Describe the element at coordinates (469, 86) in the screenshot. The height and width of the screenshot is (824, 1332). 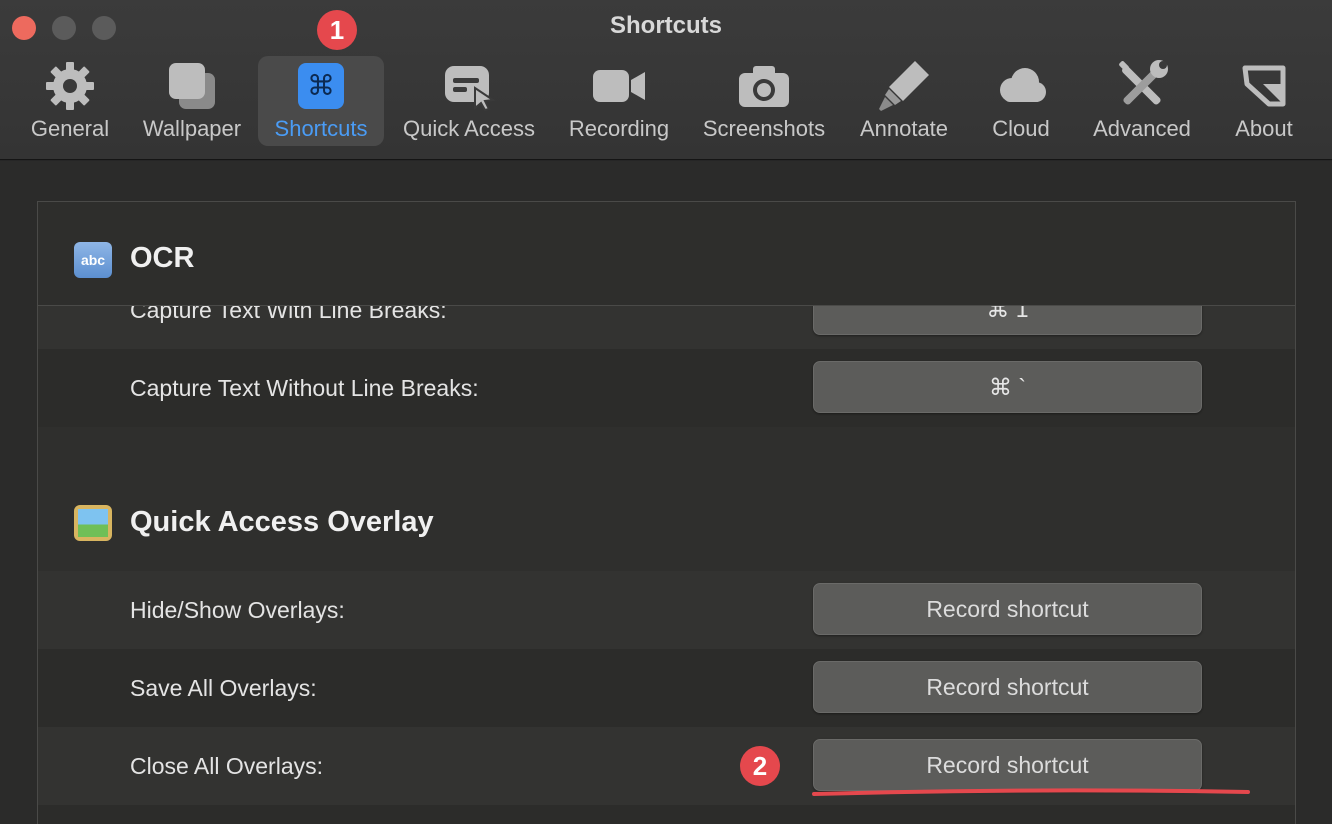
I see `quick-access-icon` at that location.